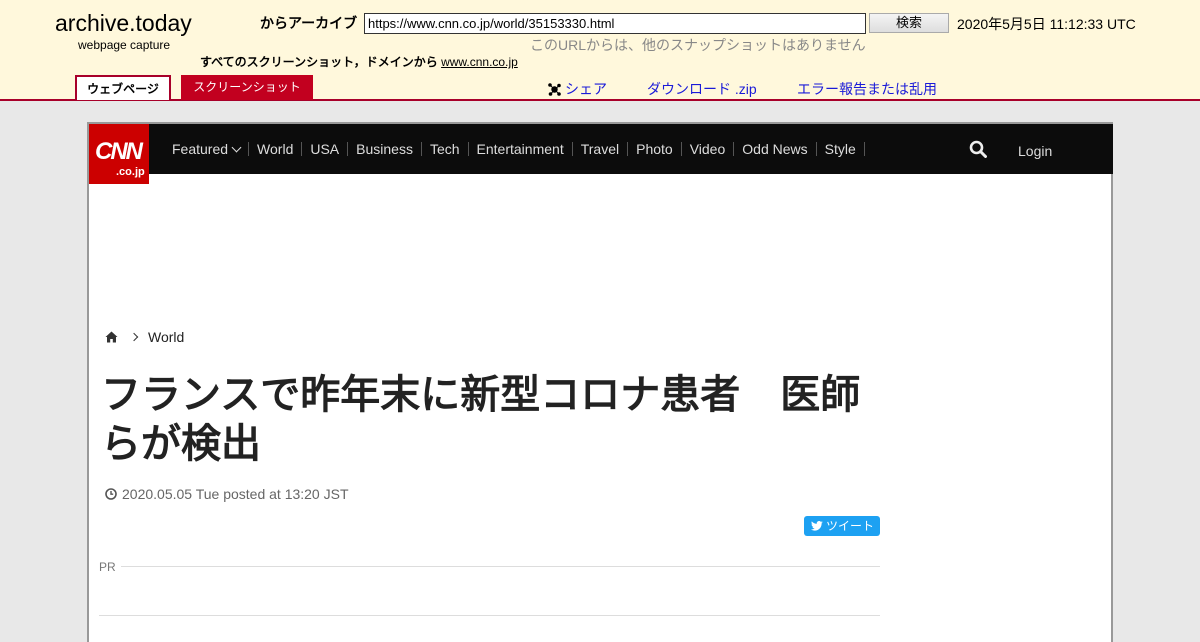 The width and height of the screenshot is (1200, 642). Describe the element at coordinates (276, 149) in the screenshot. I see `nav-item-world: World` at that location.